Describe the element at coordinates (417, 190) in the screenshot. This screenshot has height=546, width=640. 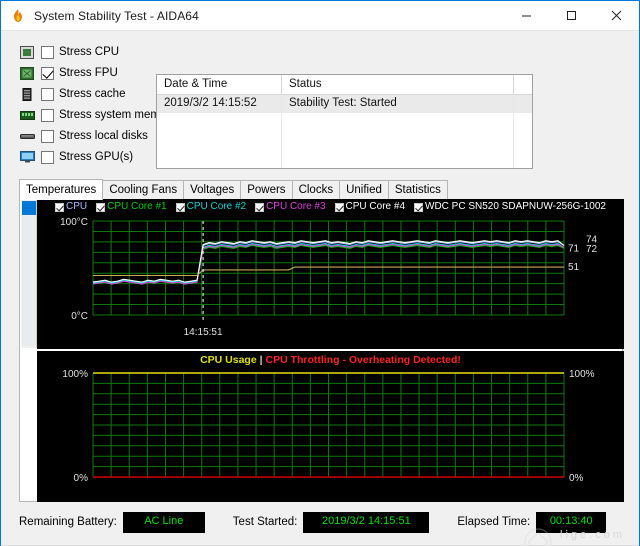
I see `tab-statistics: Statistics` at that location.